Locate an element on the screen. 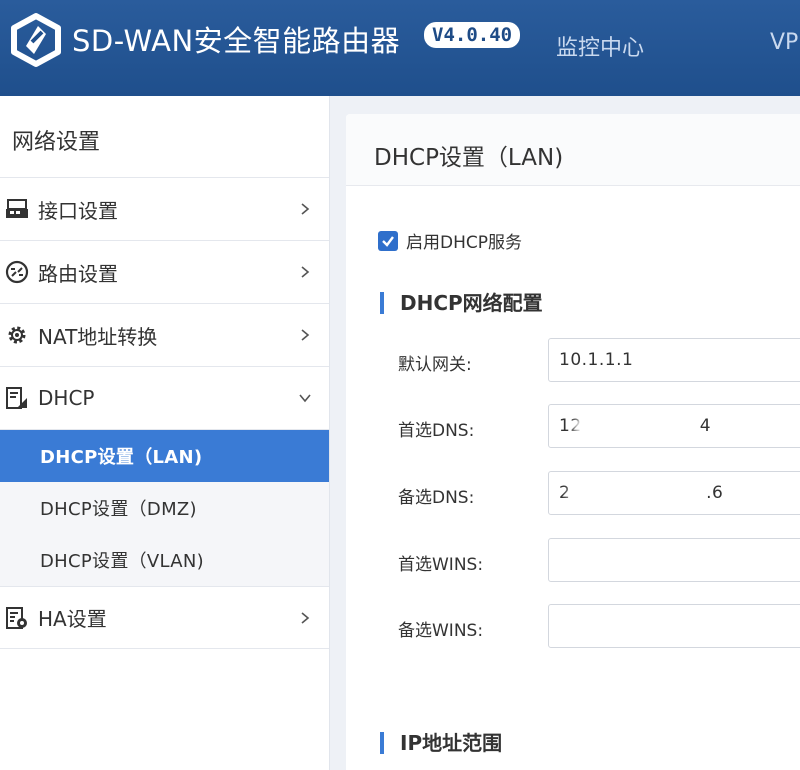  brand-logo-icon is located at coordinates (36, 40).